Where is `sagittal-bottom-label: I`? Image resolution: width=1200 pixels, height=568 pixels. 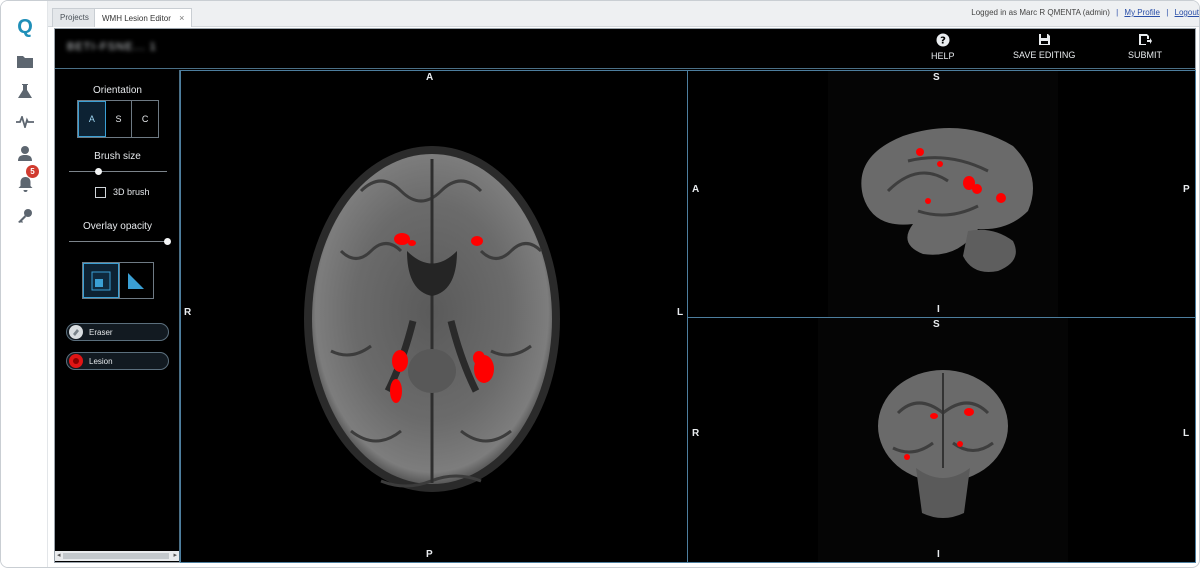
sagittal-bottom-label: I is located at coordinates (938, 309).